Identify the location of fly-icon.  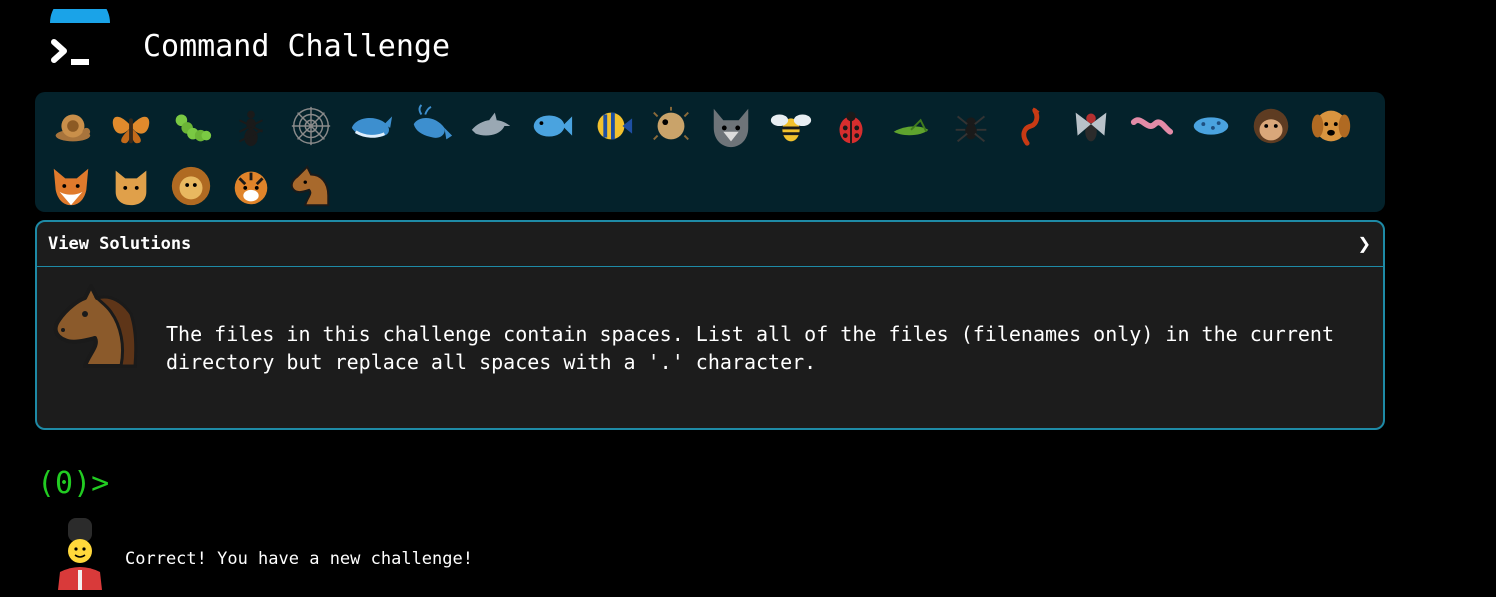
(1091, 126).